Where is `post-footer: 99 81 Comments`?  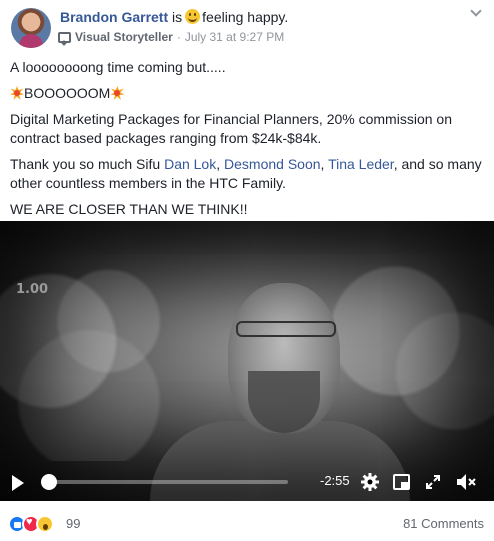
post-footer: 99 81 Comments is located at coordinates (247, 523).